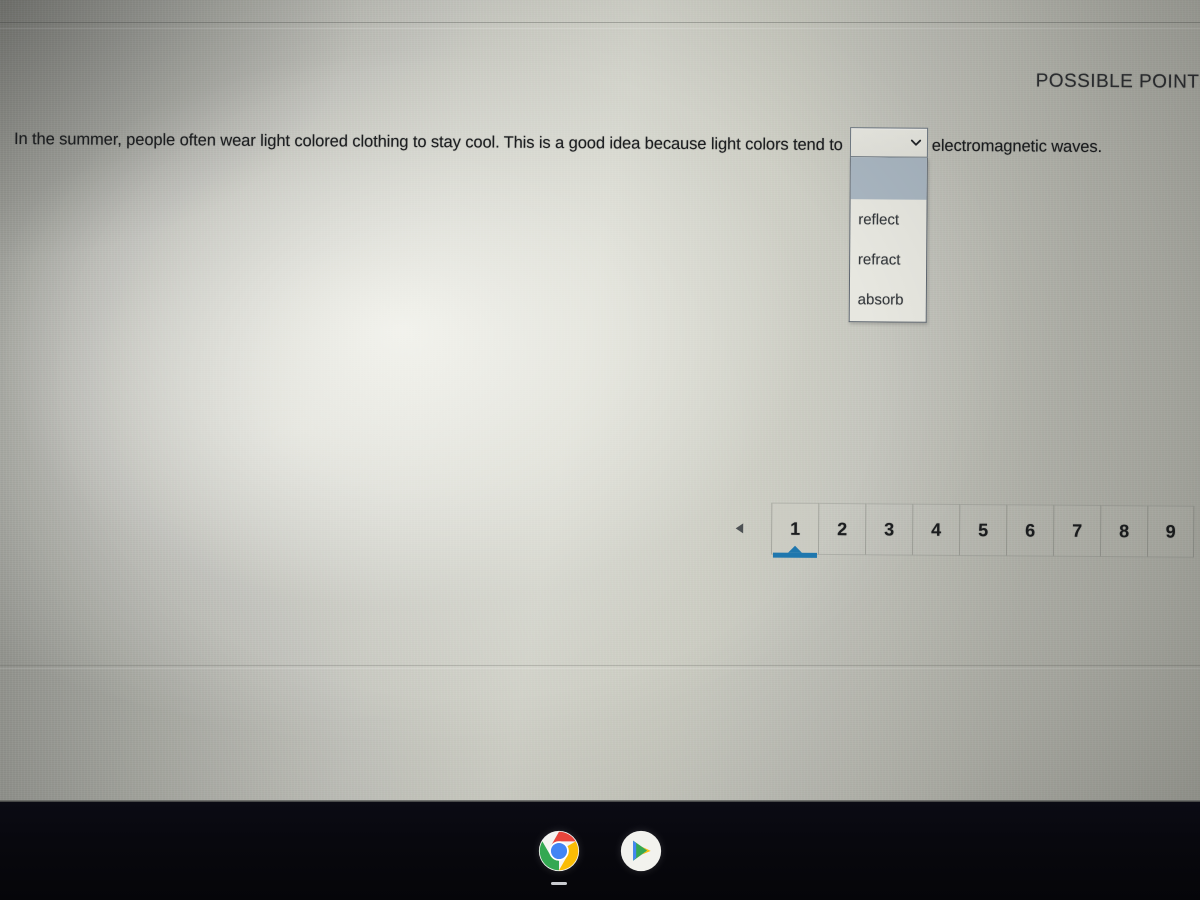  Describe the element at coordinates (888, 178) in the screenshot. I see `dropdown-option-blank` at that location.